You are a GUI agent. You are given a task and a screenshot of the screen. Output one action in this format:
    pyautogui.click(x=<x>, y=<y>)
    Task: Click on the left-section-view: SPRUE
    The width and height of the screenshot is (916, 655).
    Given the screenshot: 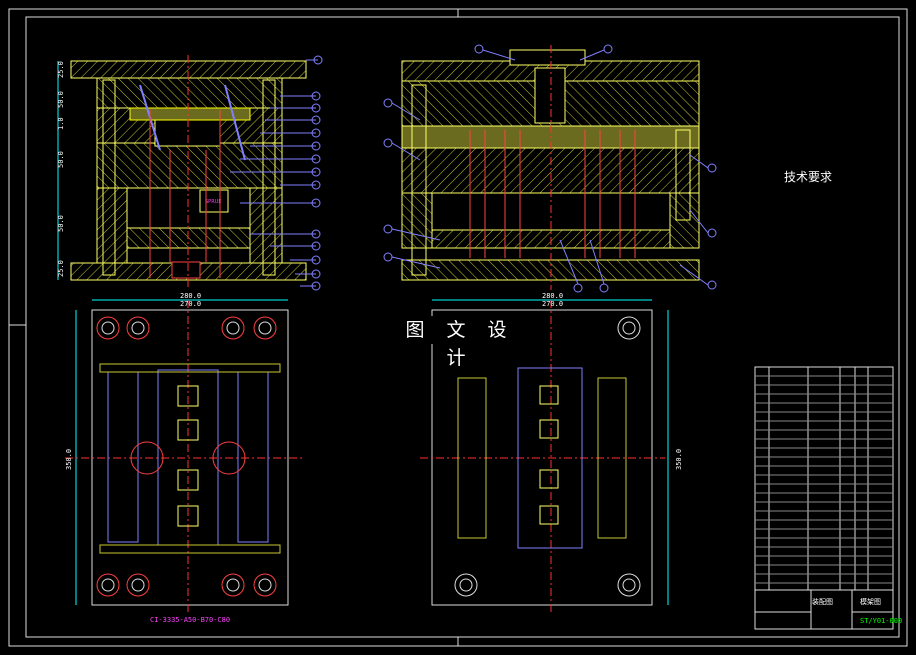 What is the action you would take?
    pyautogui.click(x=190, y=173)
    